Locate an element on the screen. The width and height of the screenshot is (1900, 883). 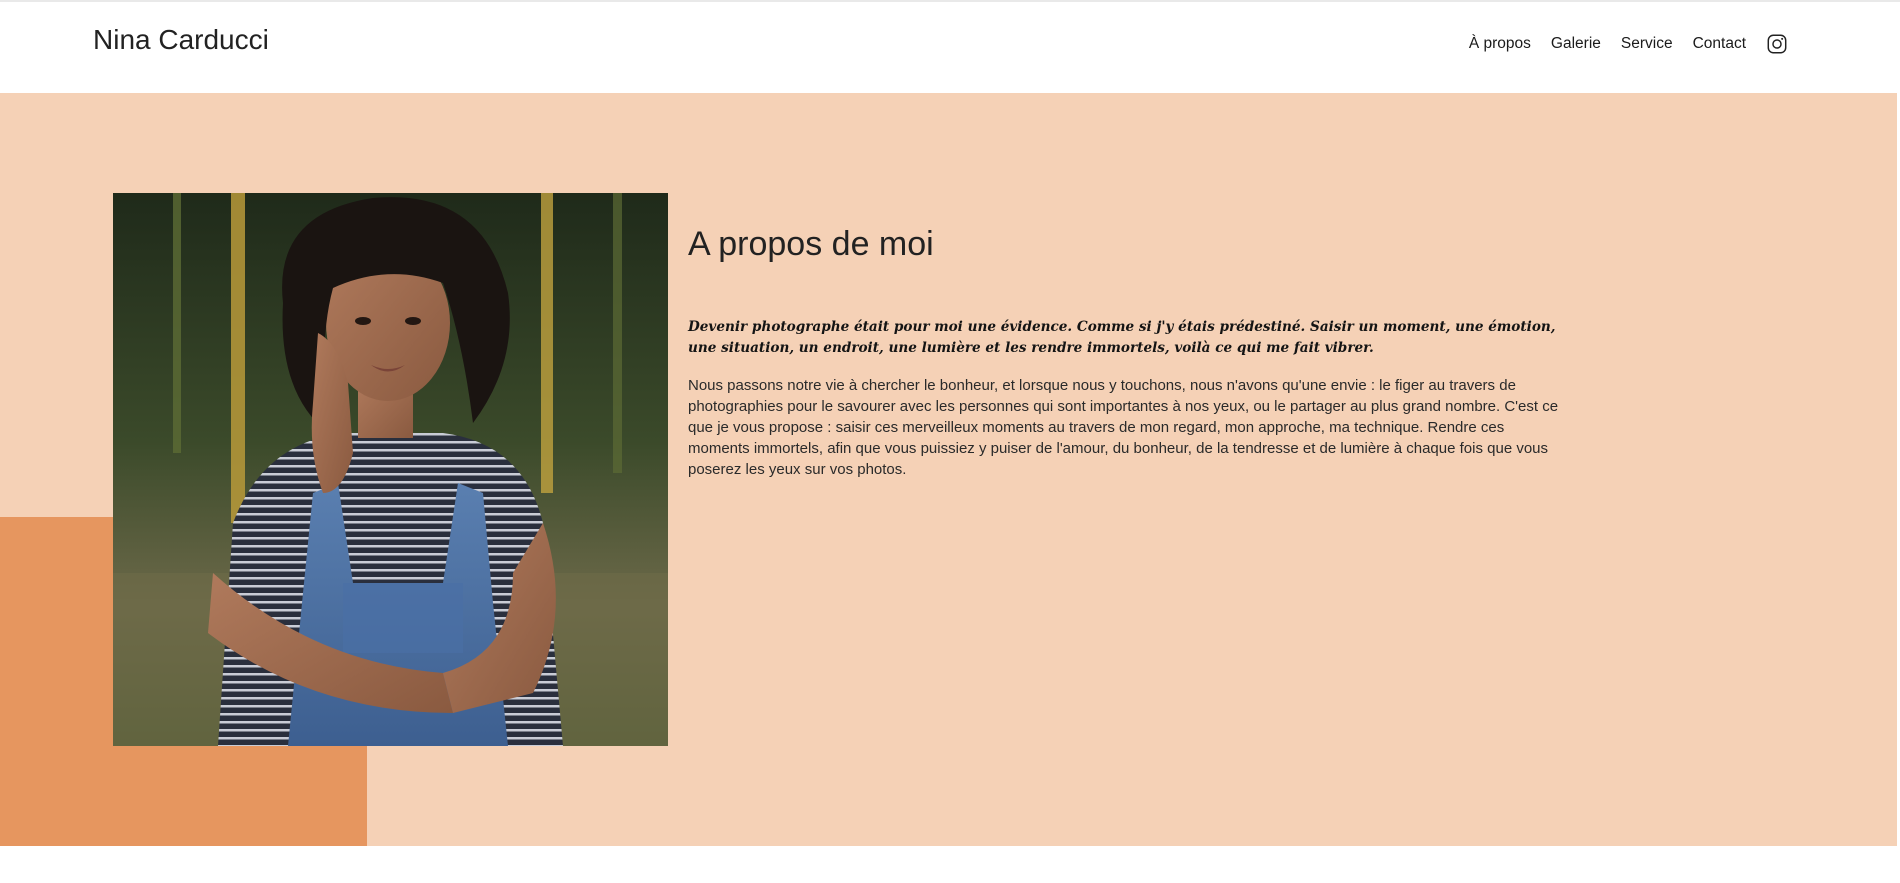
nav-link-a-propos: À propos is located at coordinates (1500, 44).